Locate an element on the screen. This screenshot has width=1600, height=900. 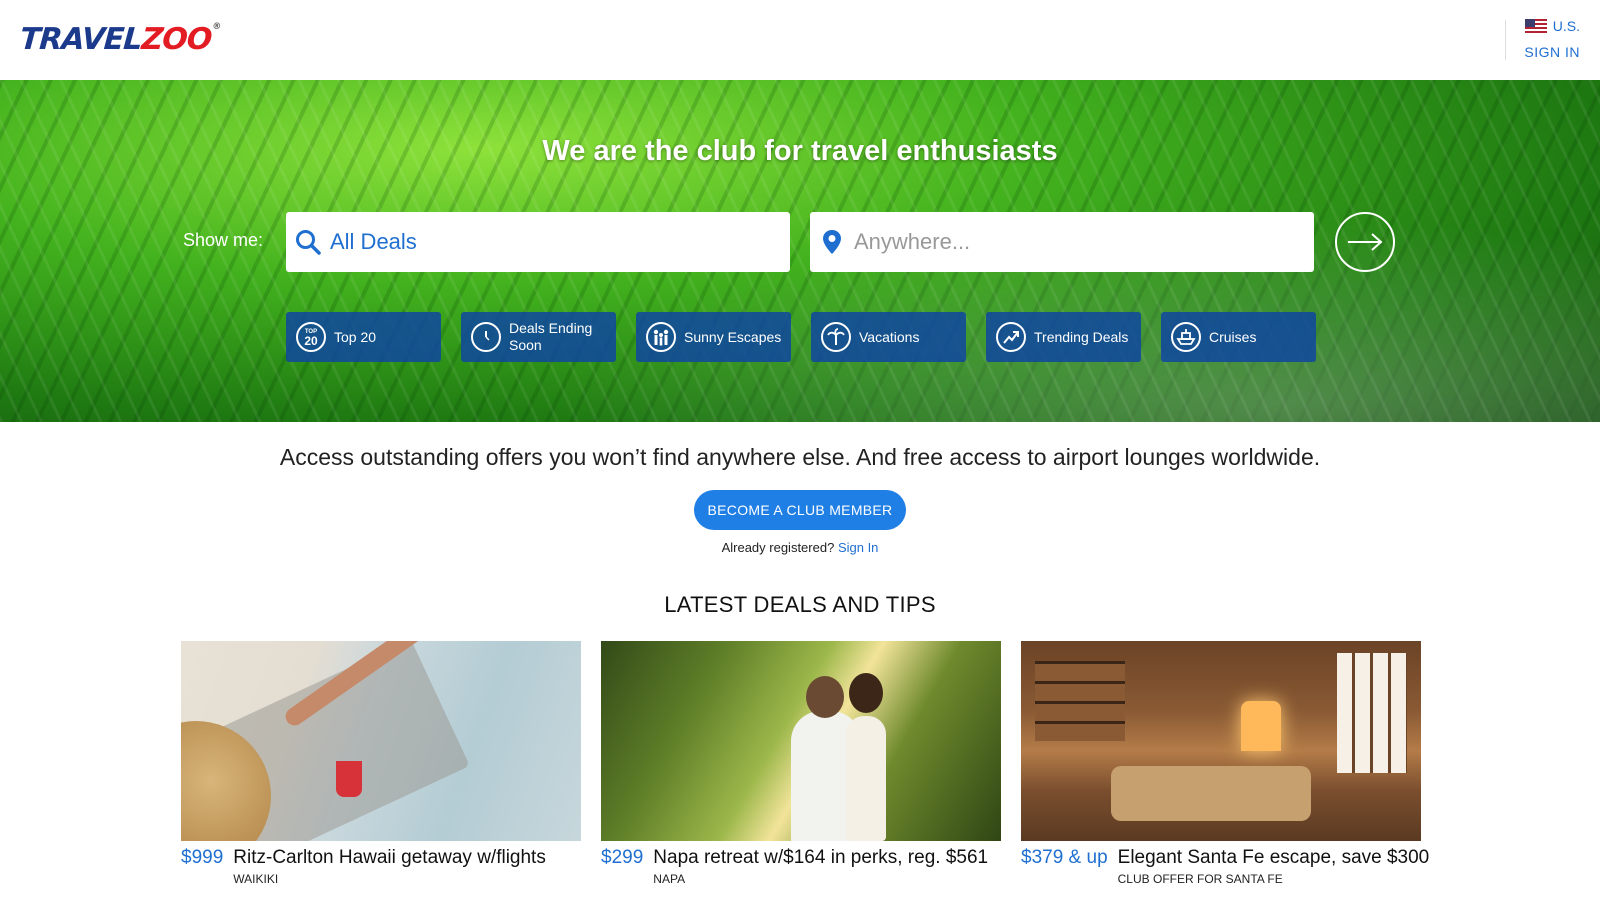
palm-tree-icon is located at coordinates (836, 337).